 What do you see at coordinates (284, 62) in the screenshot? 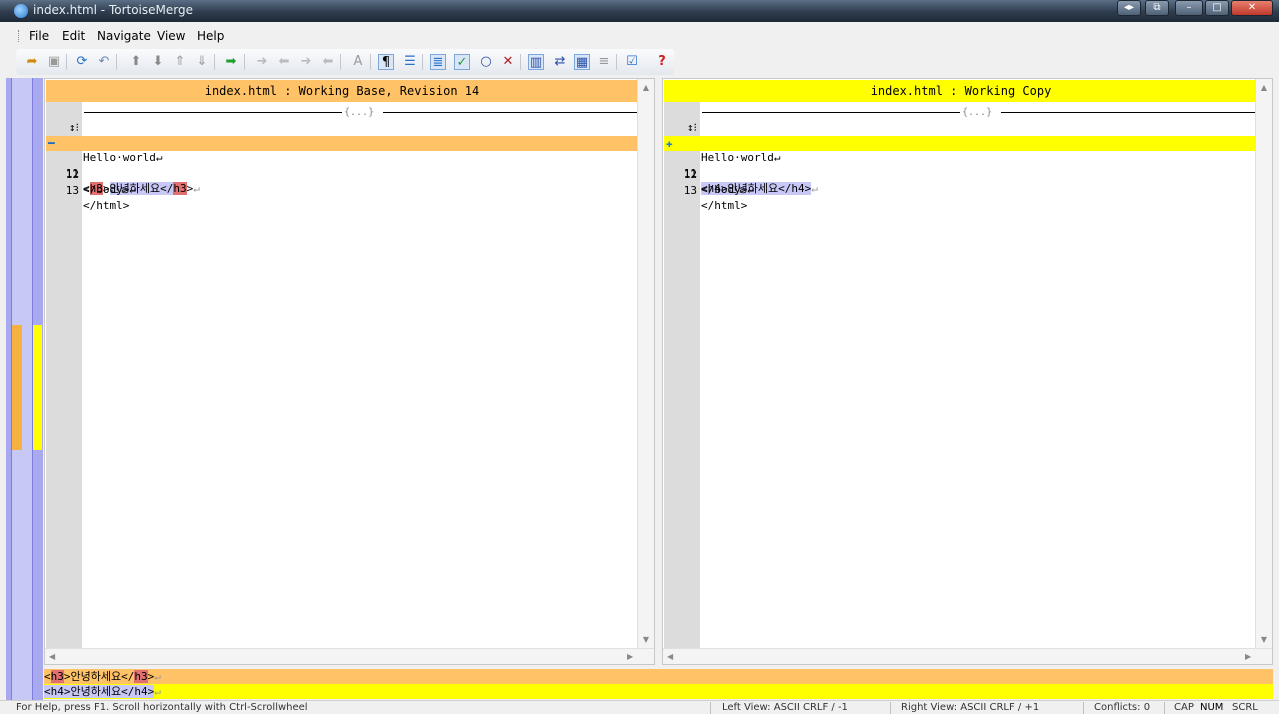
I see `use-right-icon: ⬅` at bounding box center [284, 62].